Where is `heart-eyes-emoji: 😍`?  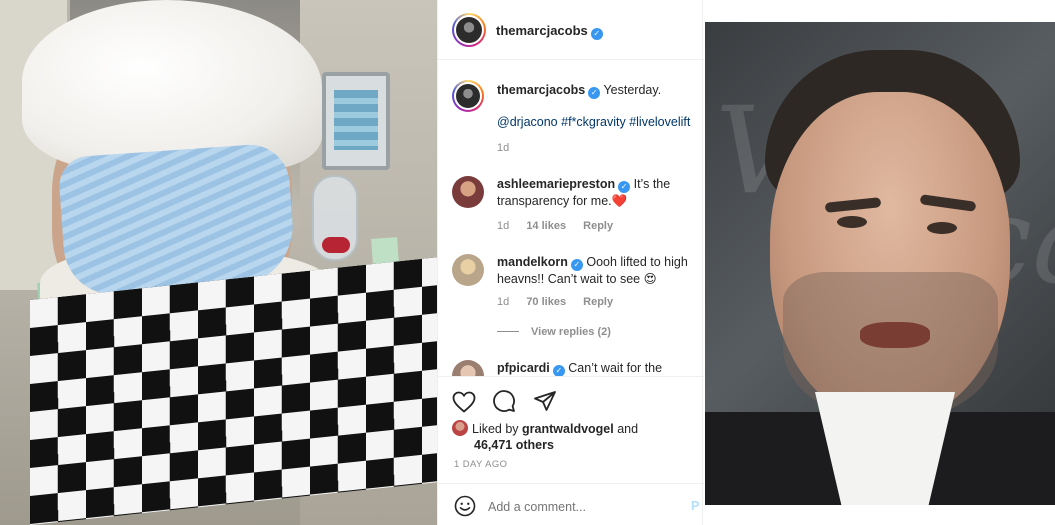 heart-eyes-emoji: 😍 is located at coordinates (650, 279).